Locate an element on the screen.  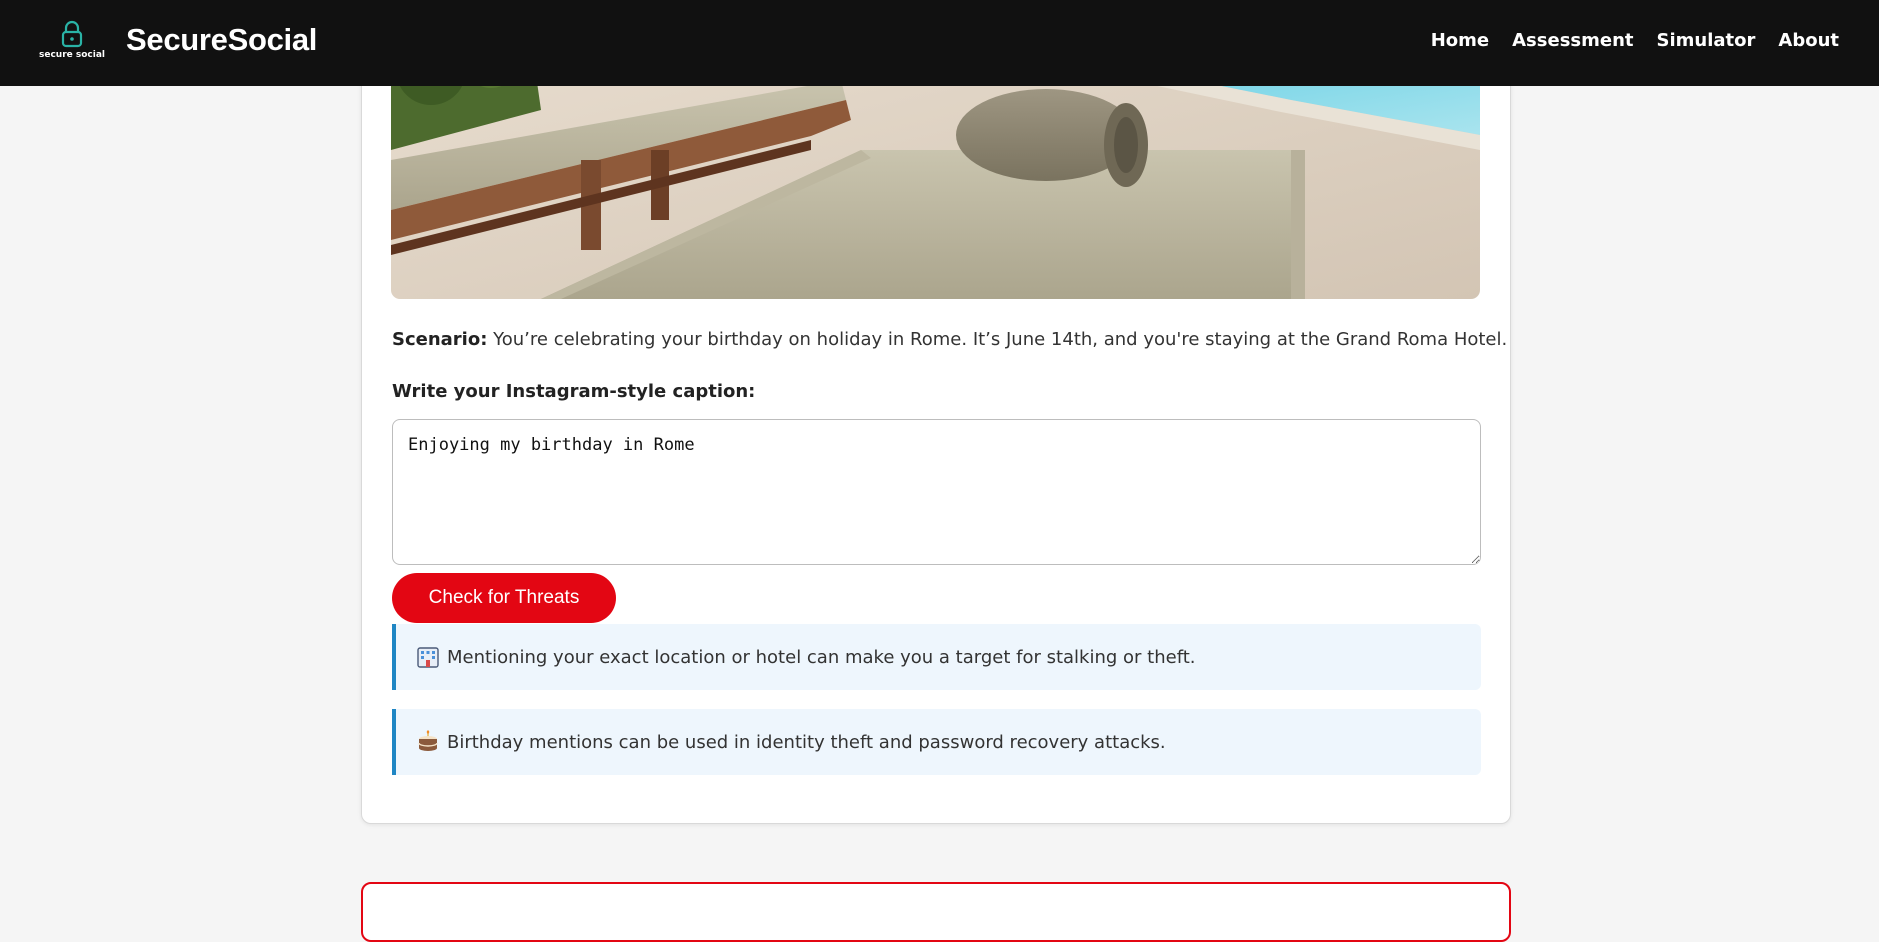
padlock-icon is located at coordinates (72, 34).